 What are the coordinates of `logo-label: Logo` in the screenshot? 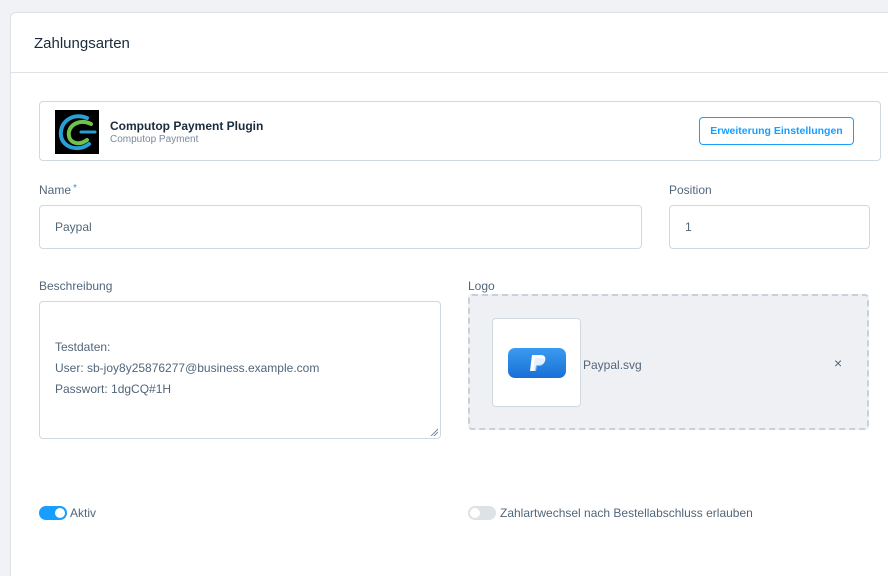 It's located at (481, 286).